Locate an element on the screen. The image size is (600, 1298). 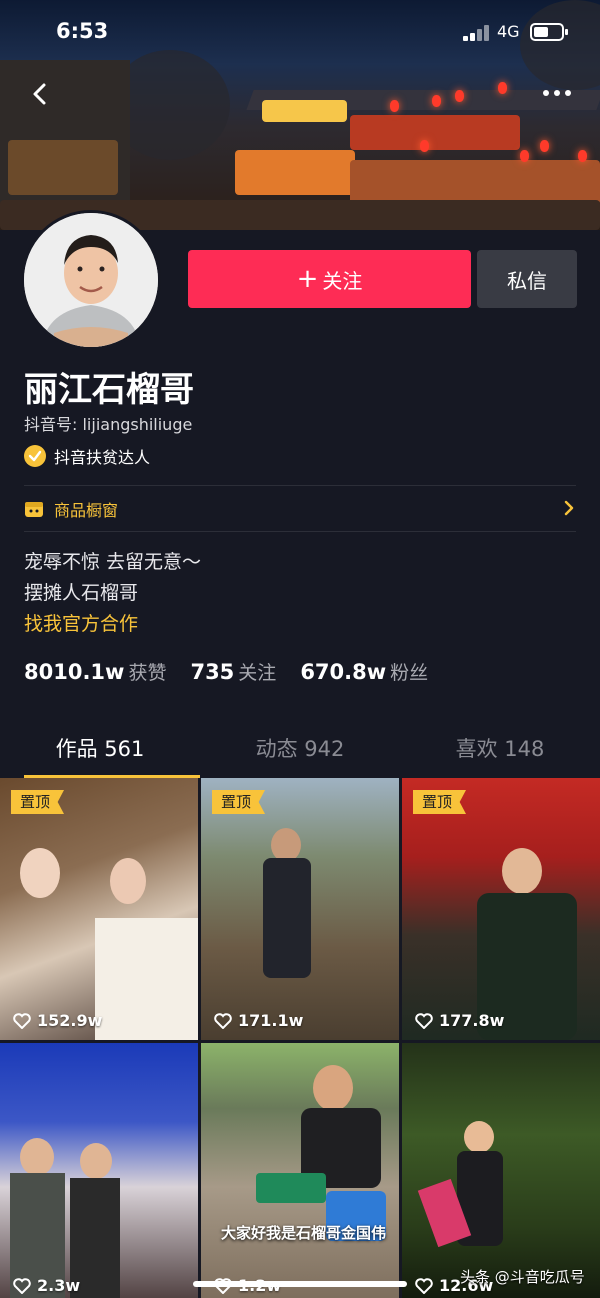
status-time: 6:53 is located at coordinates (82, 31).